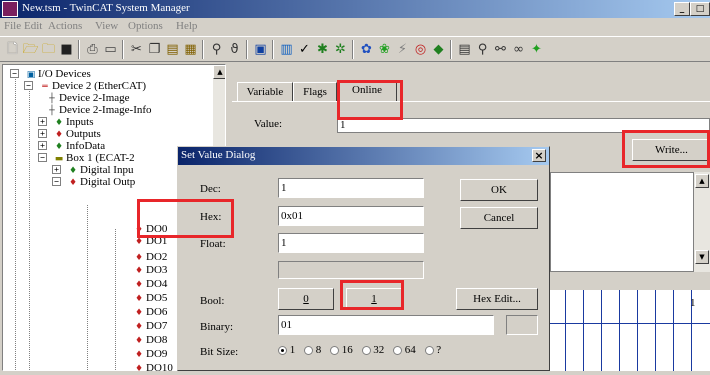 The width and height of the screenshot is (710, 375). What do you see at coordinates (322, 49) in the screenshot?
I see `activate-config-icon: ✱` at bounding box center [322, 49].